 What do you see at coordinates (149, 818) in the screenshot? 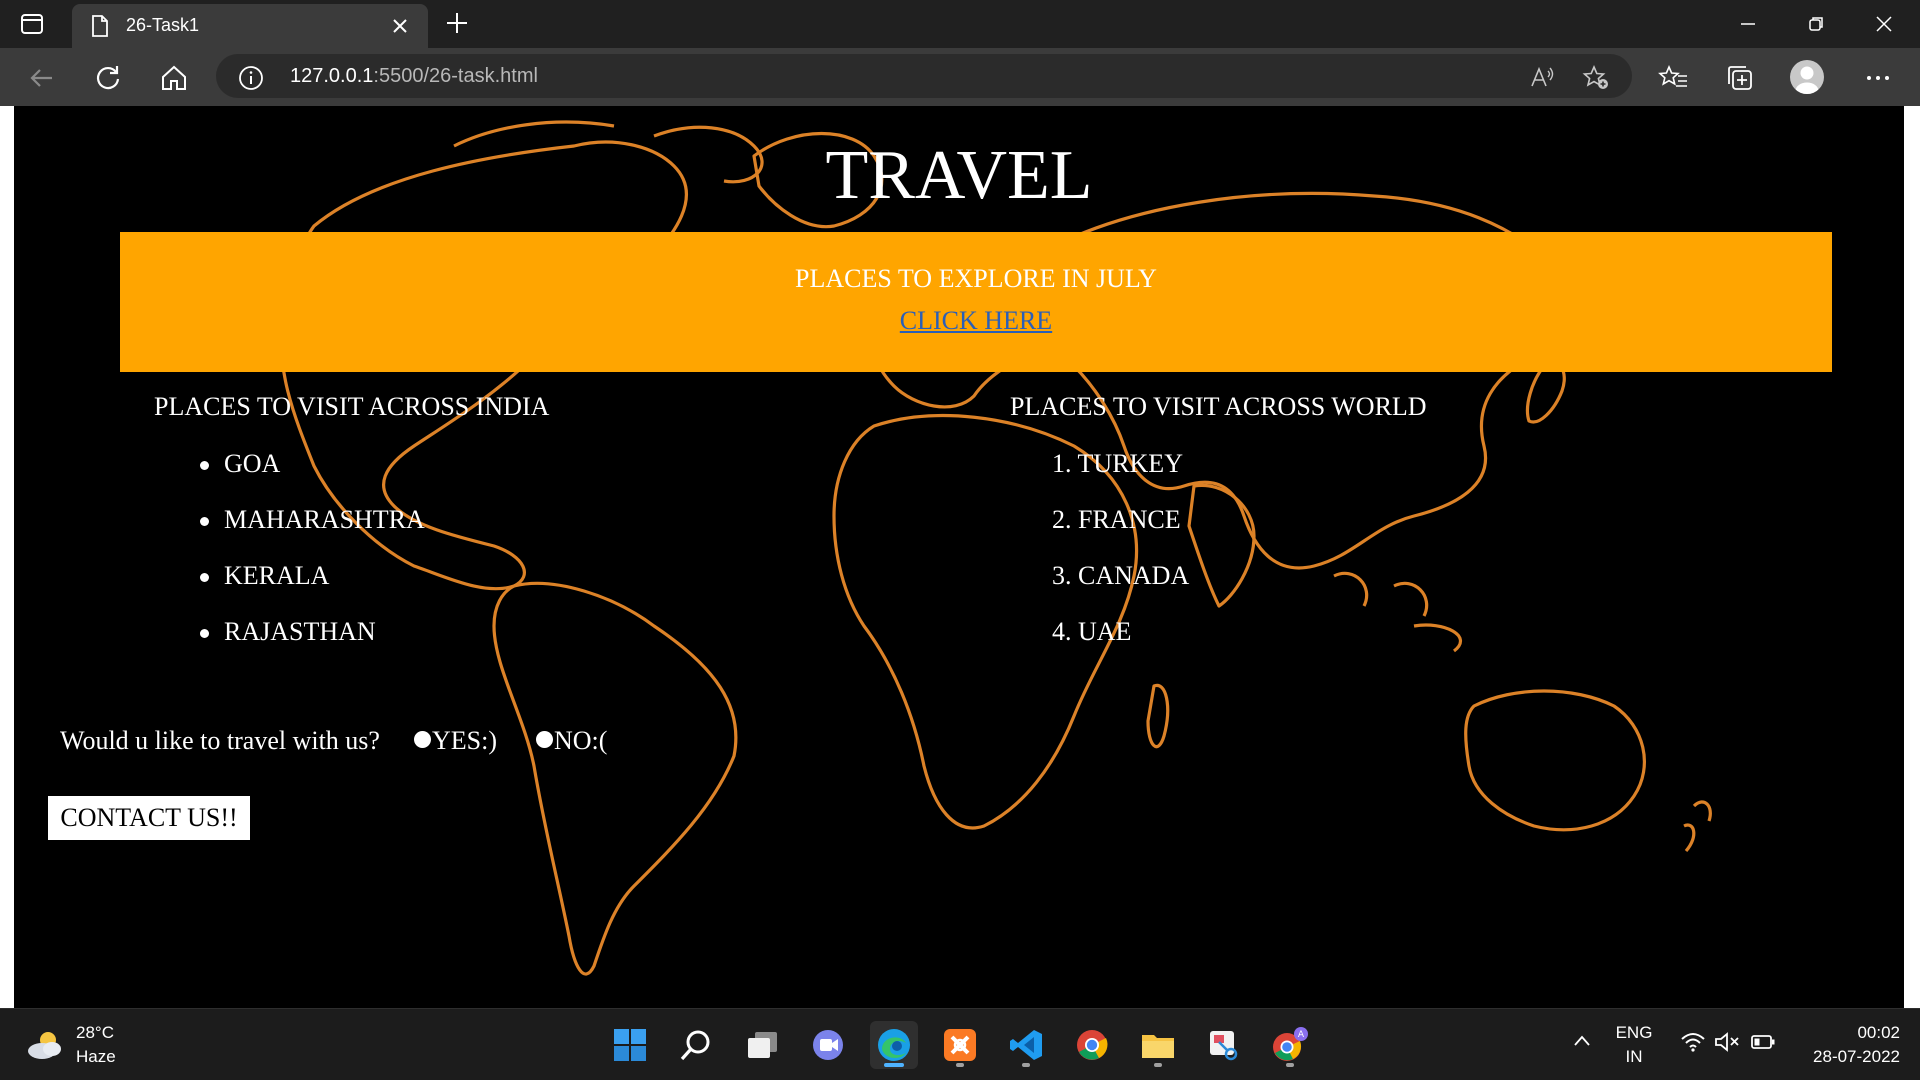
I see `contact-us-button: CONTACT US!!` at bounding box center [149, 818].